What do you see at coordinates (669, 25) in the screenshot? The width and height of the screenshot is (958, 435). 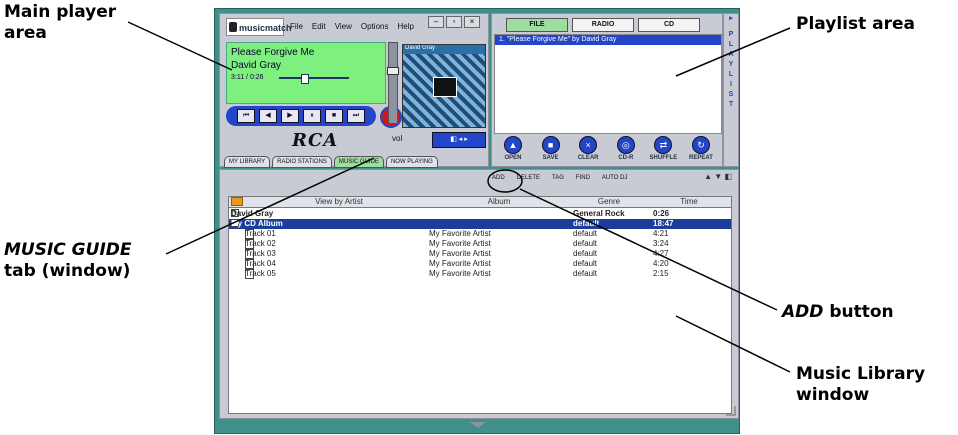 I see `playlist-tab-cd: CD` at bounding box center [669, 25].